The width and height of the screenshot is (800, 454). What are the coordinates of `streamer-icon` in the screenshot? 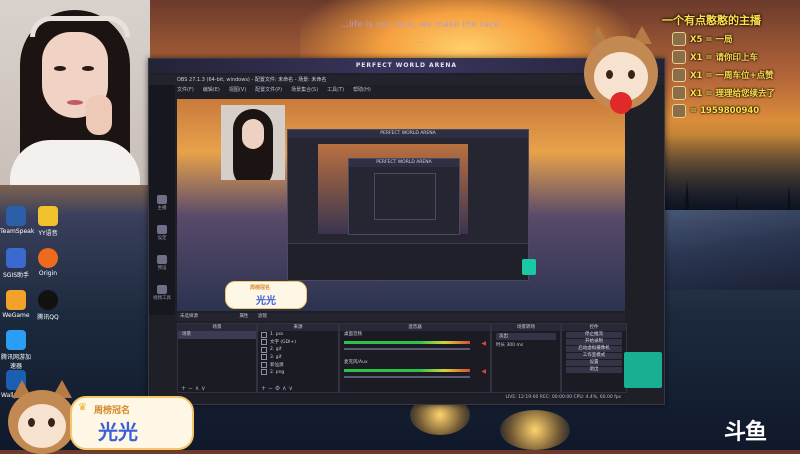 It's located at (162, 199).